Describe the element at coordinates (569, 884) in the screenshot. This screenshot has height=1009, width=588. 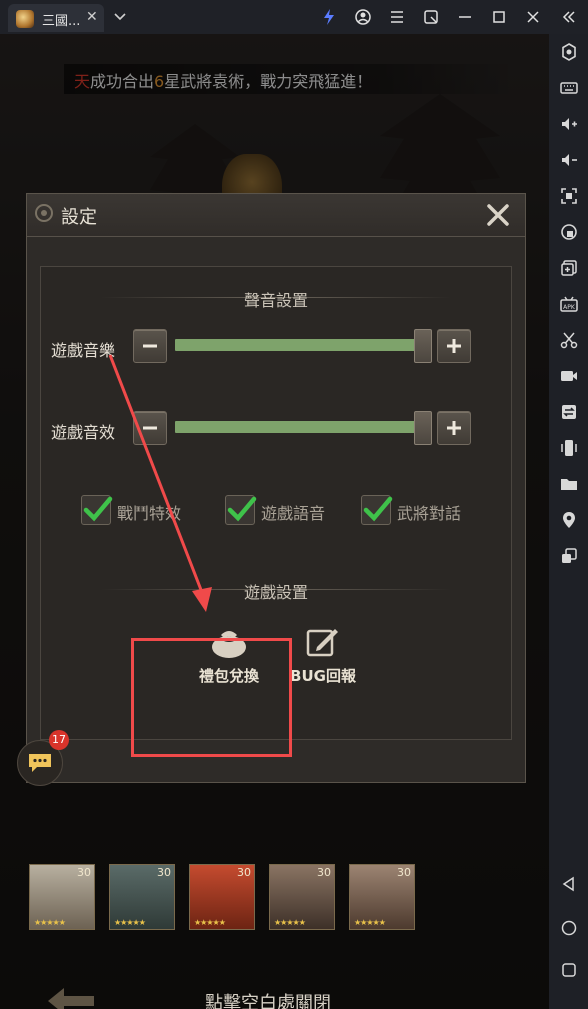
I see `back-icon` at that location.